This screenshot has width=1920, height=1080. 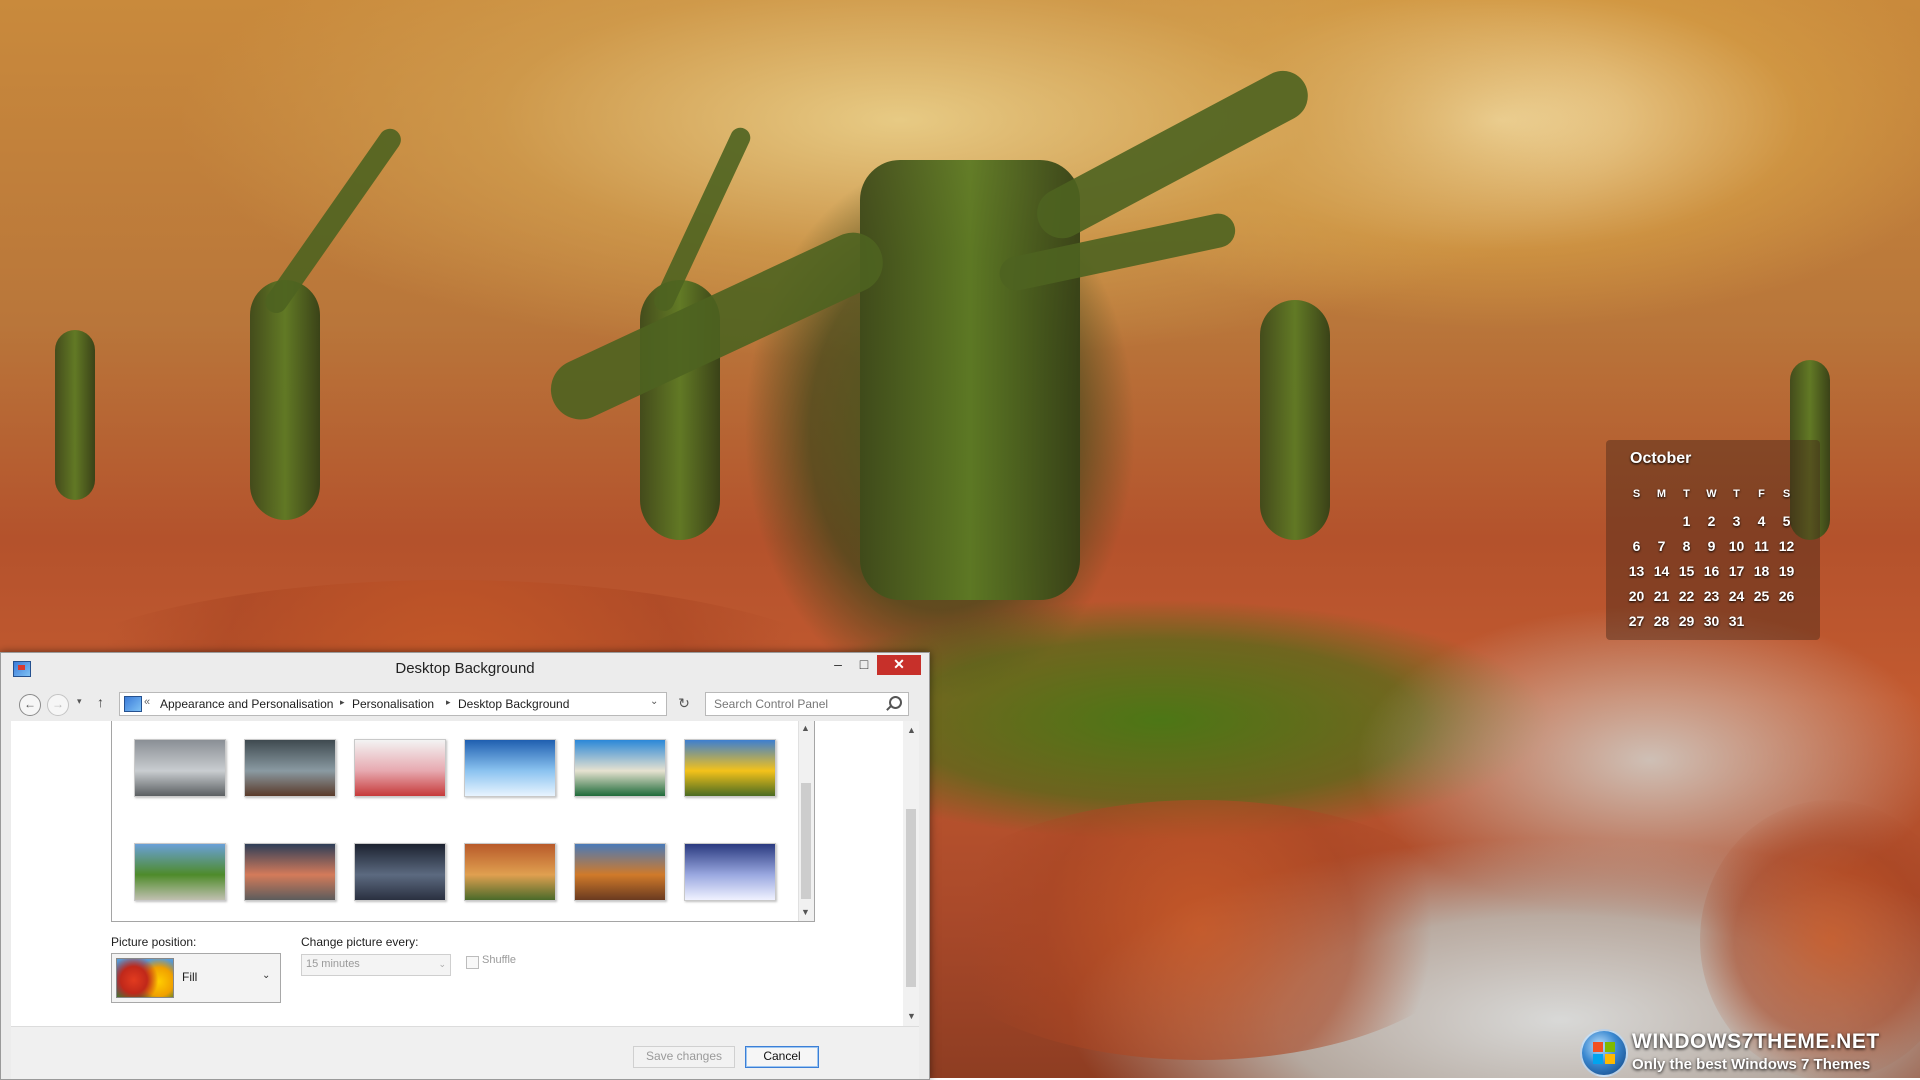 I want to click on gallery-scrollbar: ▲ ▼, so click(x=806, y=821).